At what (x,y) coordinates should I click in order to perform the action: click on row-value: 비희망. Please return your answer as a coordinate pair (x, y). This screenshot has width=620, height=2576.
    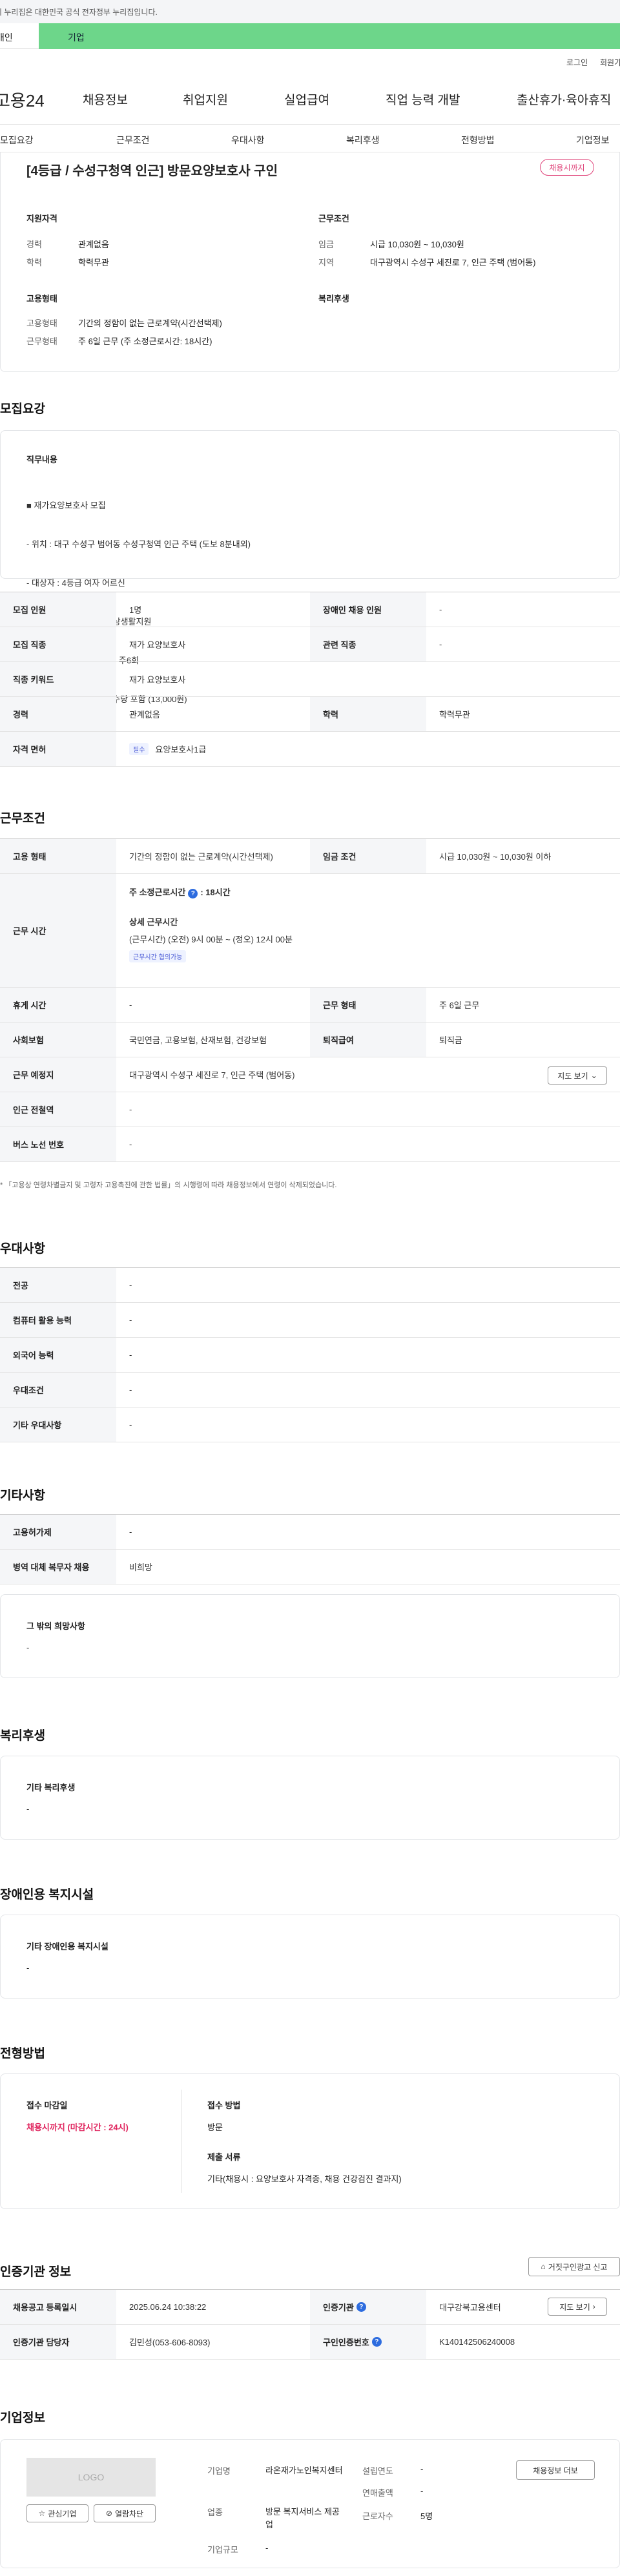
    Looking at the image, I should click on (140, 1567).